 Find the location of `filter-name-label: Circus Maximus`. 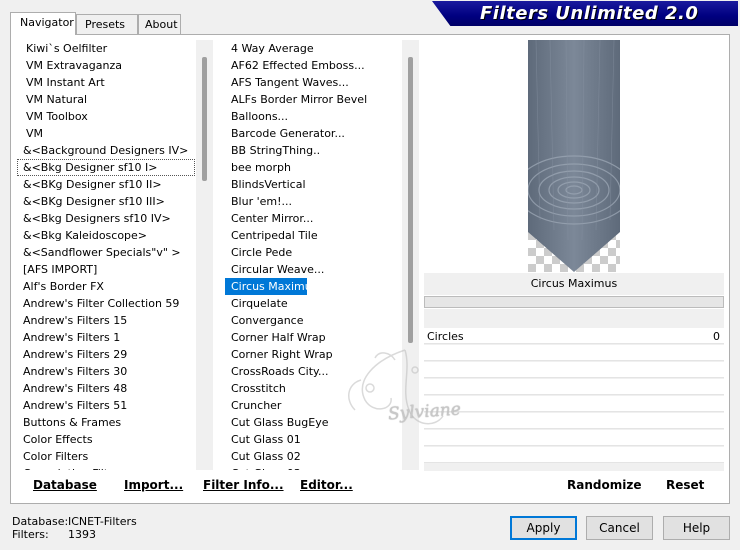

filter-name-label: Circus Maximus is located at coordinates (574, 284).